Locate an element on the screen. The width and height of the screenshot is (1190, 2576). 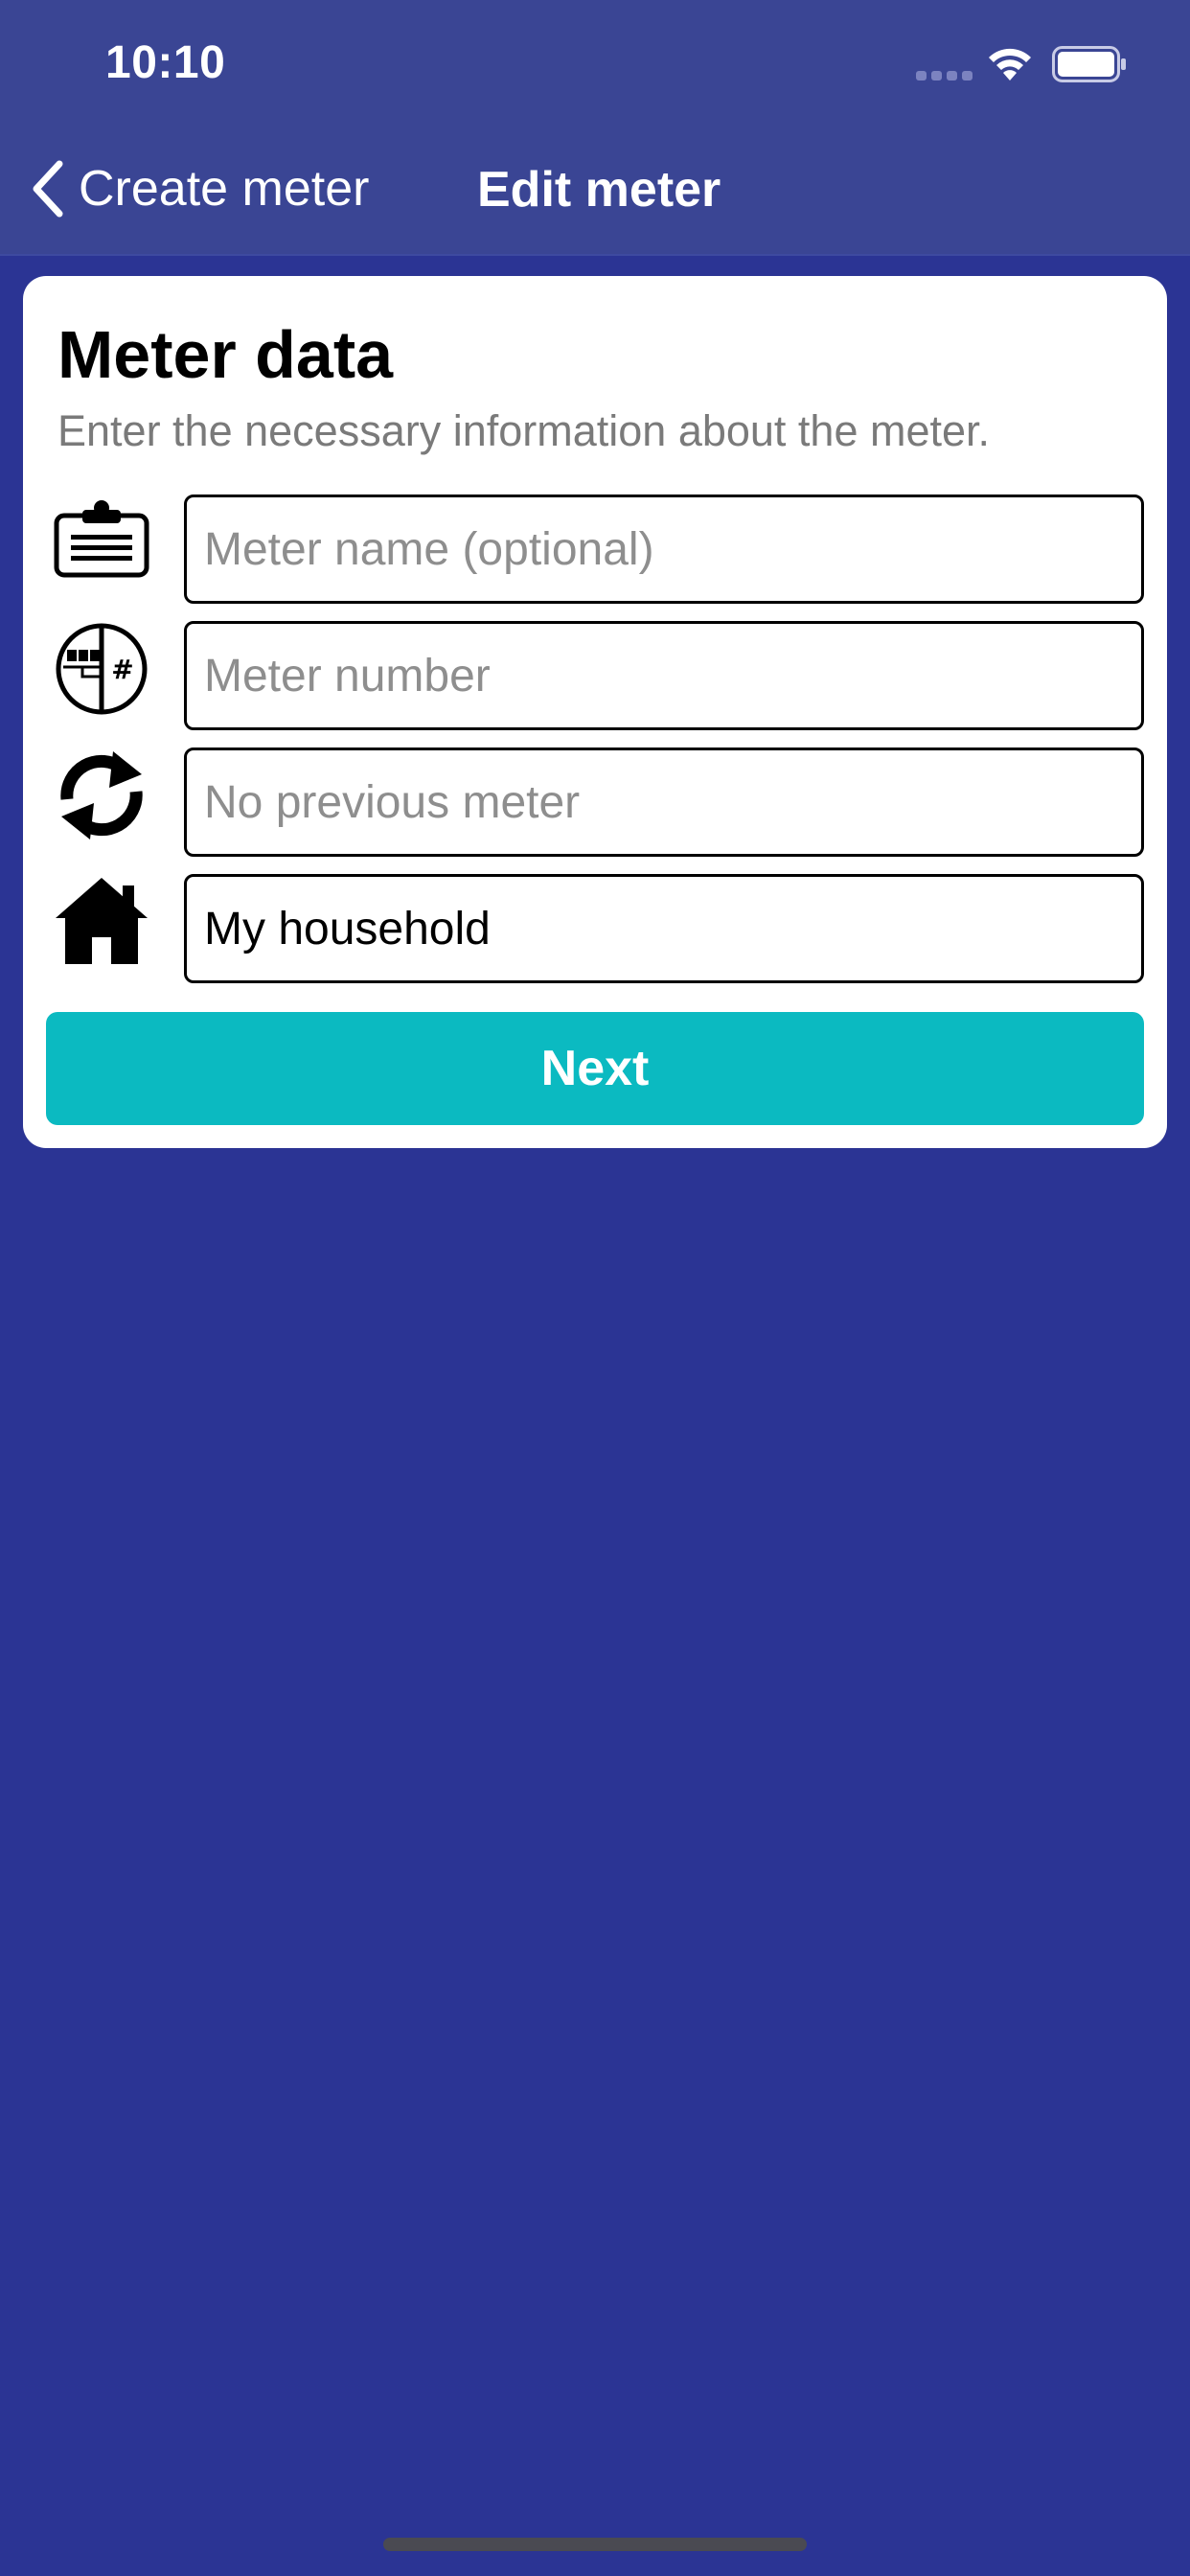
refresh-icon is located at coordinates (101, 795).